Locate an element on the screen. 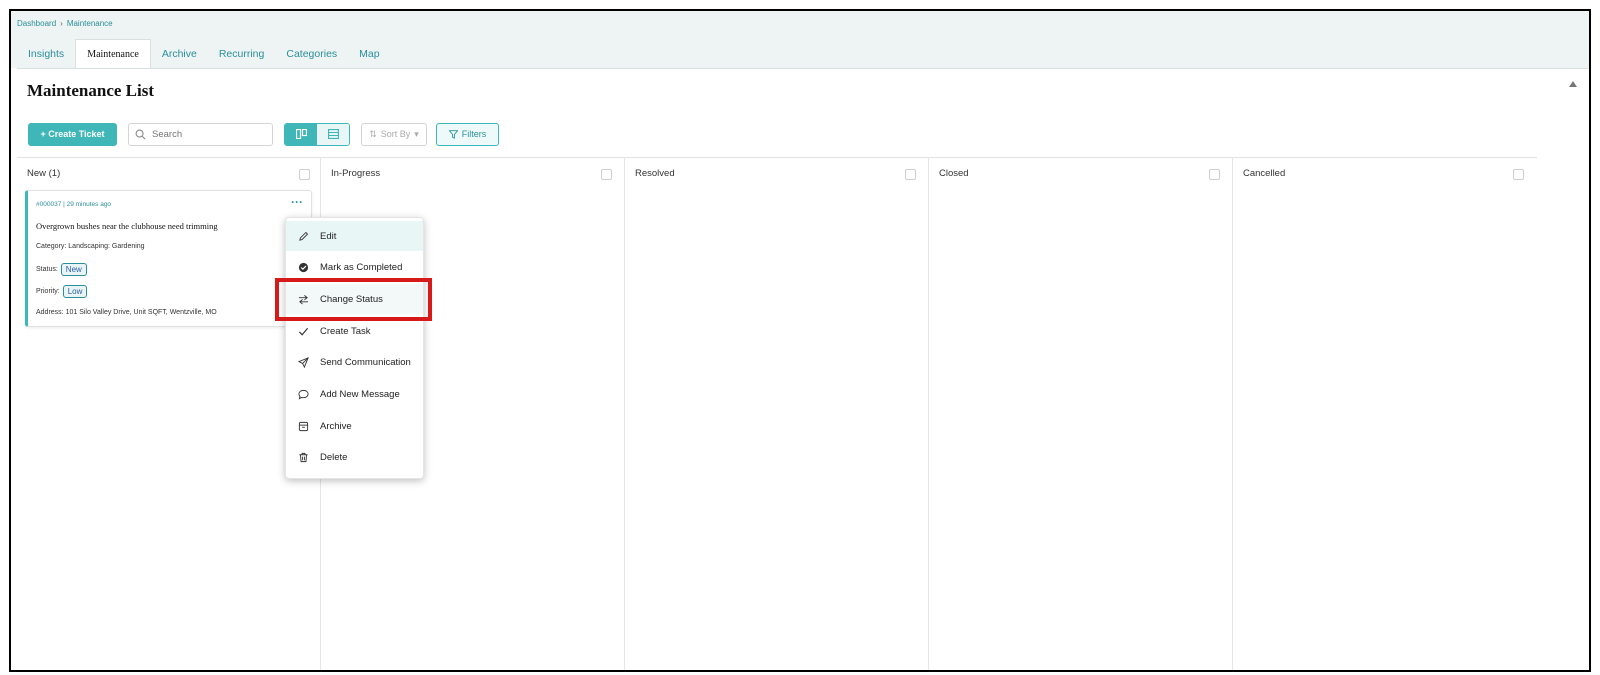 Image resolution: width=1600 pixels, height=675 pixels. tab-maintenance: Maintenance is located at coordinates (113, 54).